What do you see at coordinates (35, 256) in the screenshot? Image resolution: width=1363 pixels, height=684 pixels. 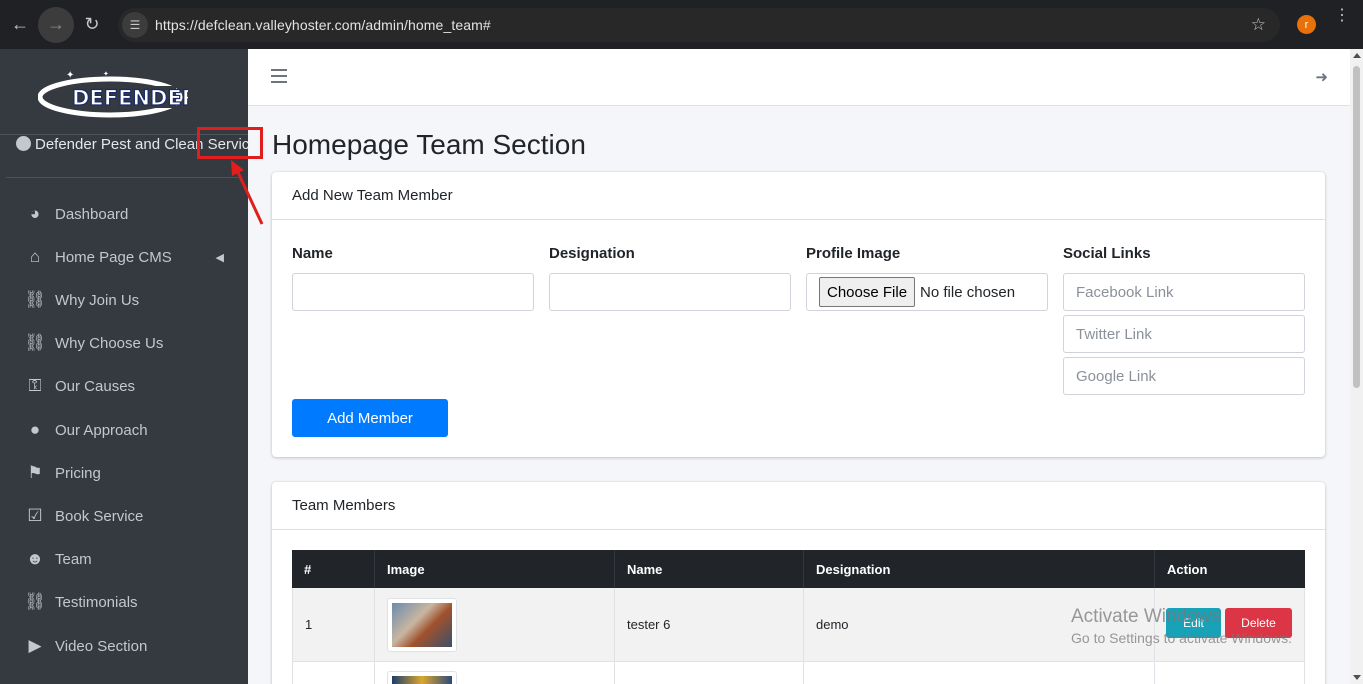 I see `home-icon: ⌂` at bounding box center [35, 256].